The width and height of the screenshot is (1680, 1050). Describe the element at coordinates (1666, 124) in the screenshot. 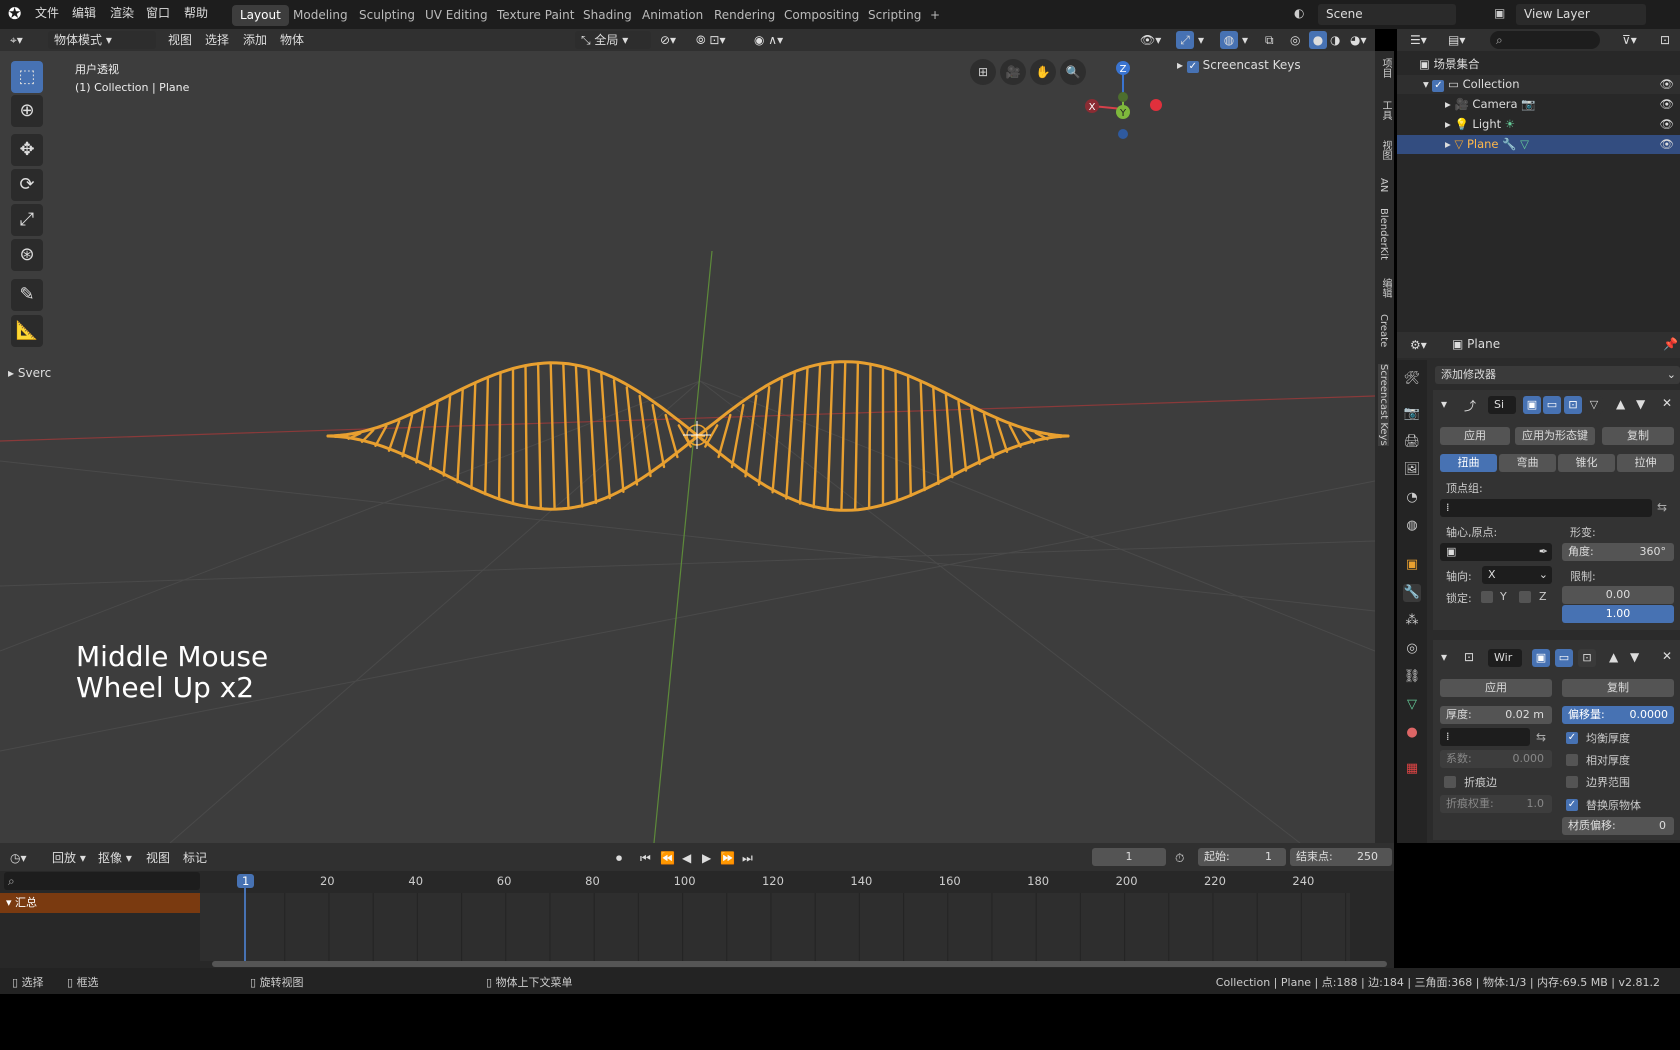

I see `light-visibility-icon: 👁` at that location.